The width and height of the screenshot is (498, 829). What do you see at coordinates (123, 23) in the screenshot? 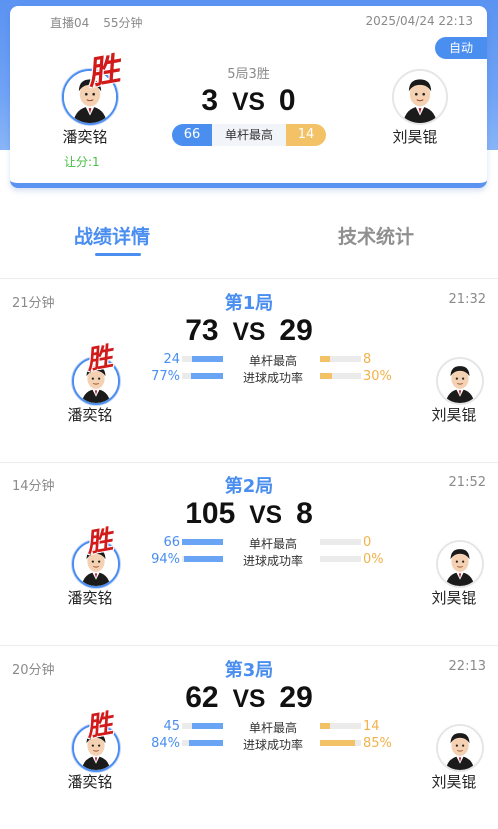
I see `match-duration: 55分钟` at bounding box center [123, 23].